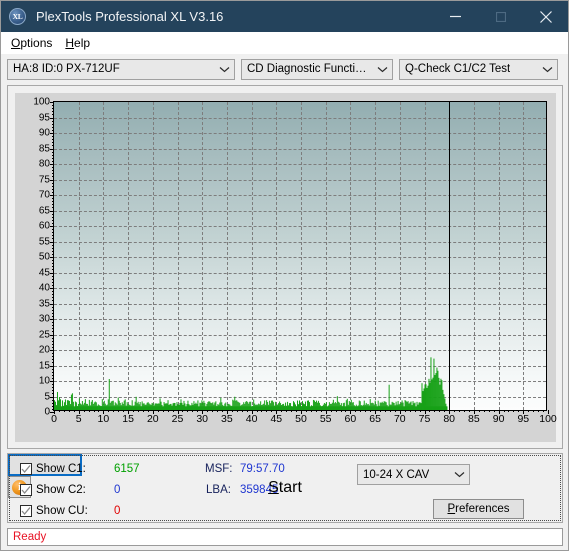  I want to click on maximize-icon, so click(500, 16).